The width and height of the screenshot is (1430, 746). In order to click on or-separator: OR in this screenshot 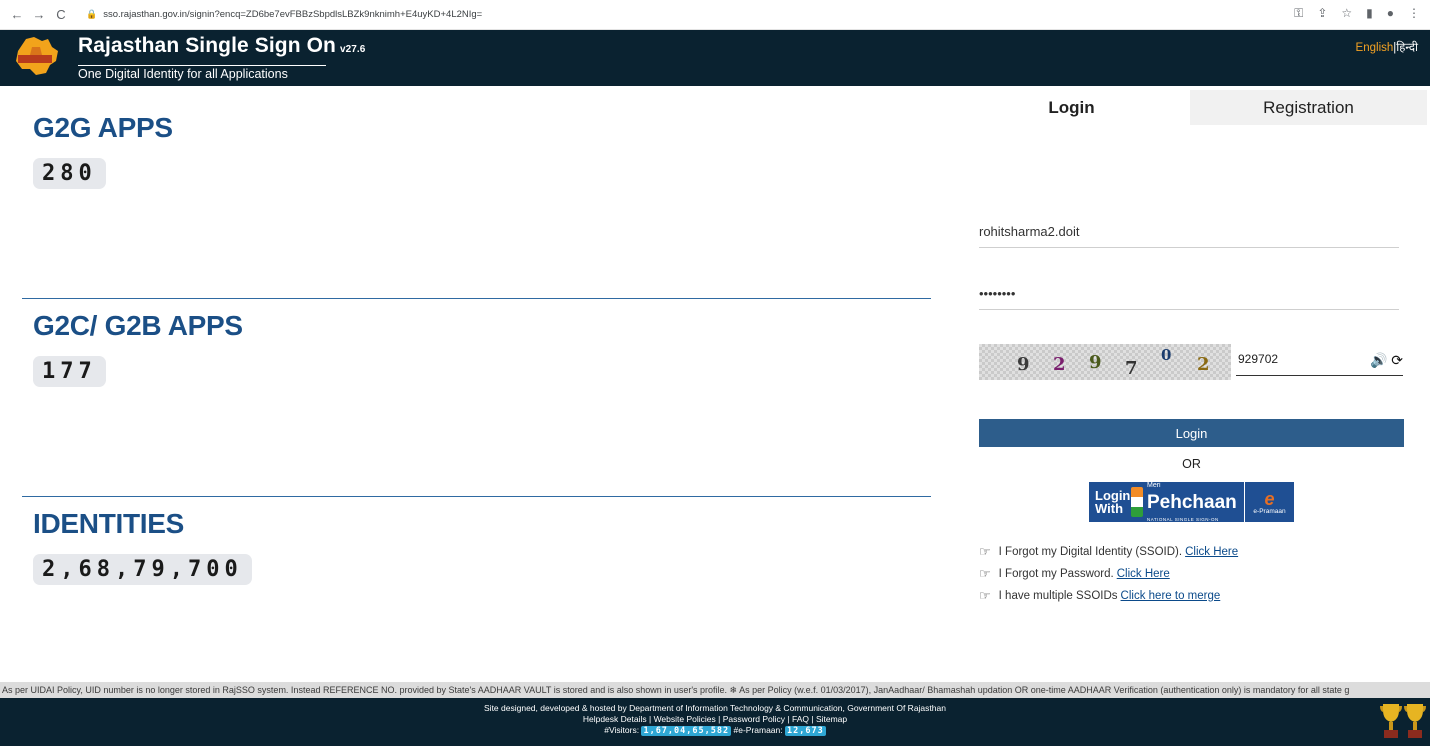, I will do `click(1191, 464)`.